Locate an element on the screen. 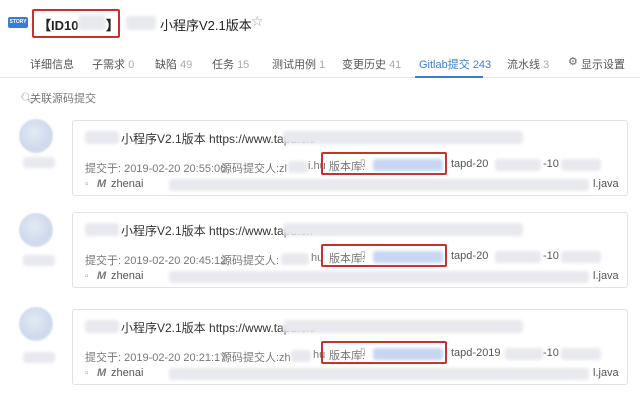 This screenshot has width=640, height=401. star-icon: ☆ is located at coordinates (257, 21).